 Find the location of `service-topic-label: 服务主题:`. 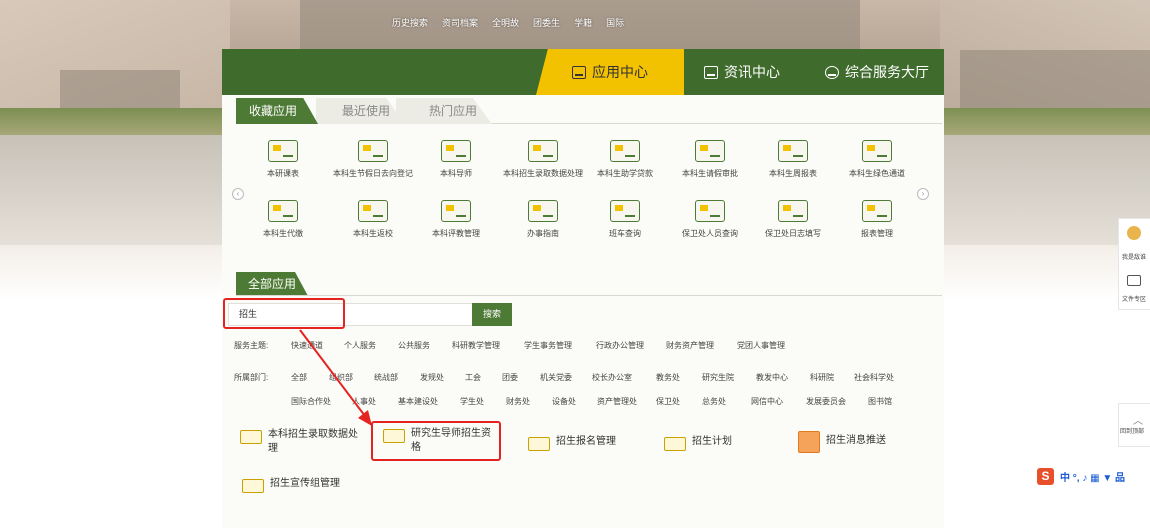

service-topic-label: 服务主题: is located at coordinates (251, 345).